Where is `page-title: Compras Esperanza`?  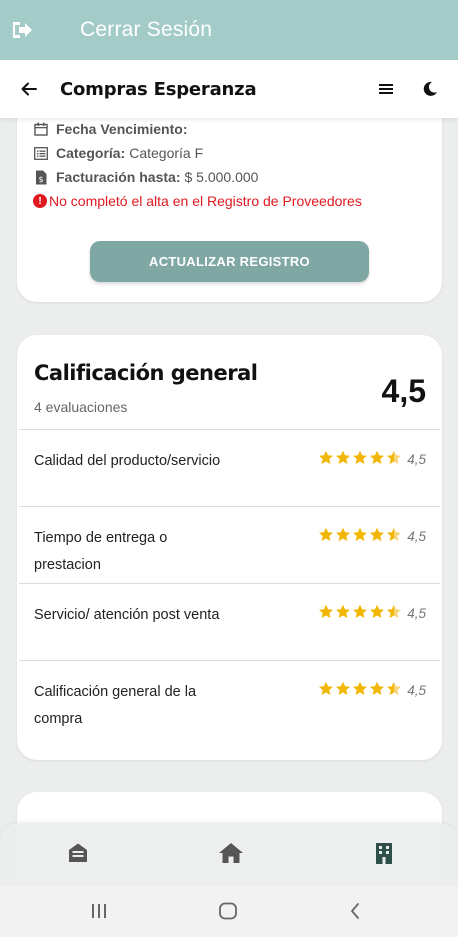 page-title: Compras Esperanza is located at coordinates (158, 89).